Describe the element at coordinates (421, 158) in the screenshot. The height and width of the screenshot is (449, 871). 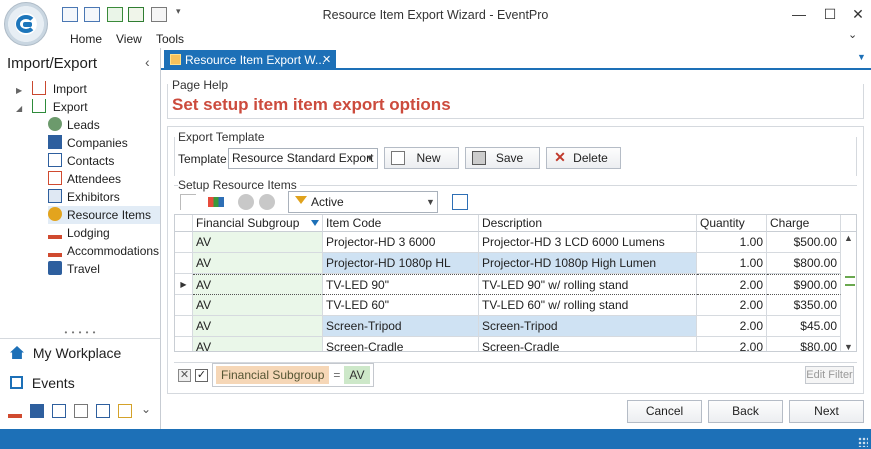
I see `new-button: New` at that location.